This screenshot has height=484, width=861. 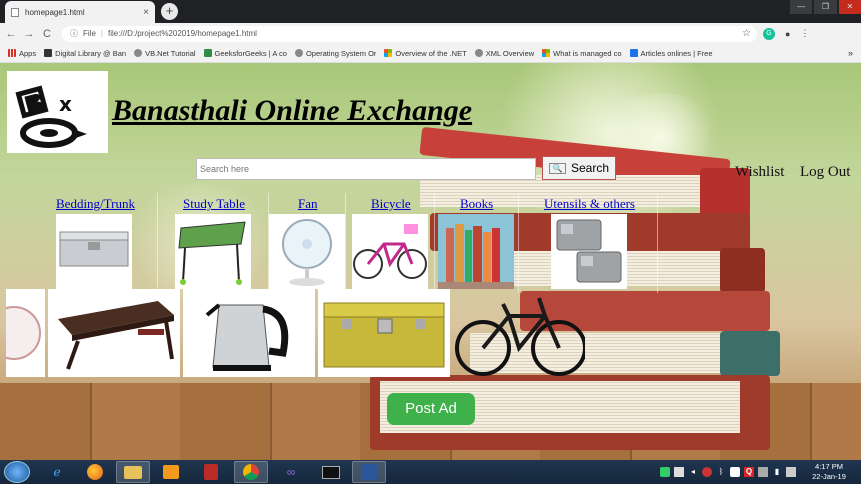 I want to click on utensils-image, so click(x=589, y=251).